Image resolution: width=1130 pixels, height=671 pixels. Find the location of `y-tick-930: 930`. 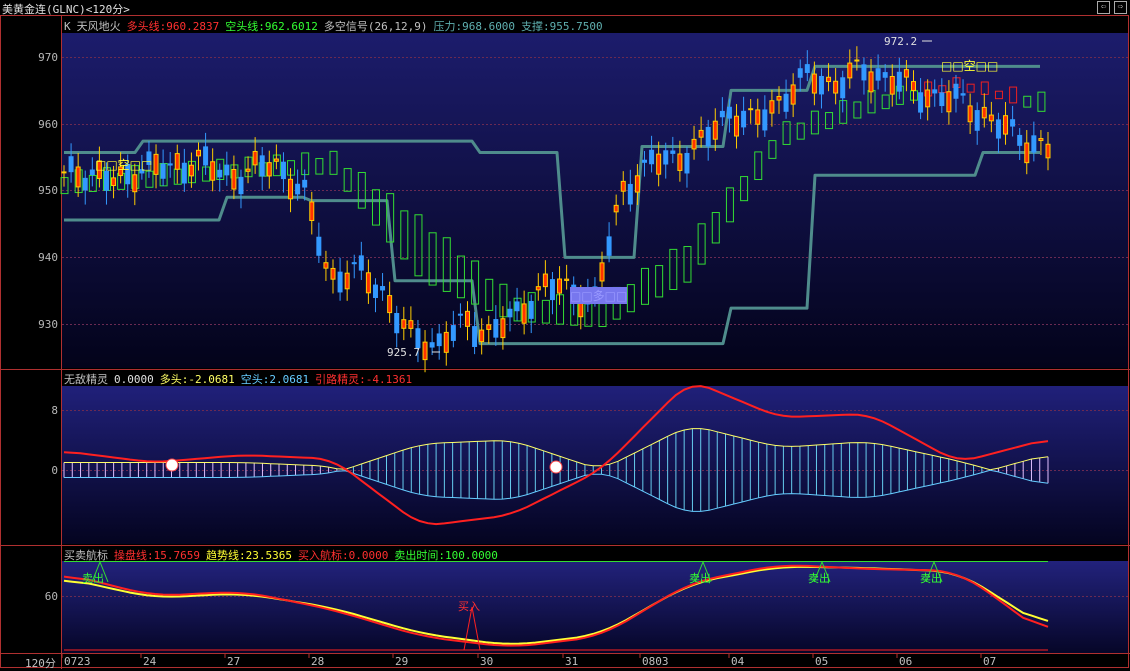

y-tick-930: 930 is located at coordinates (48, 324).